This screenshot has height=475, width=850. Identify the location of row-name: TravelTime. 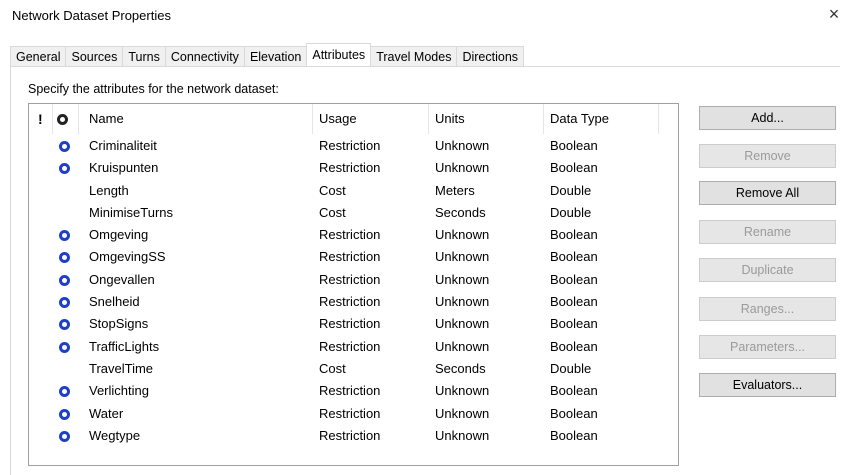
(121, 368).